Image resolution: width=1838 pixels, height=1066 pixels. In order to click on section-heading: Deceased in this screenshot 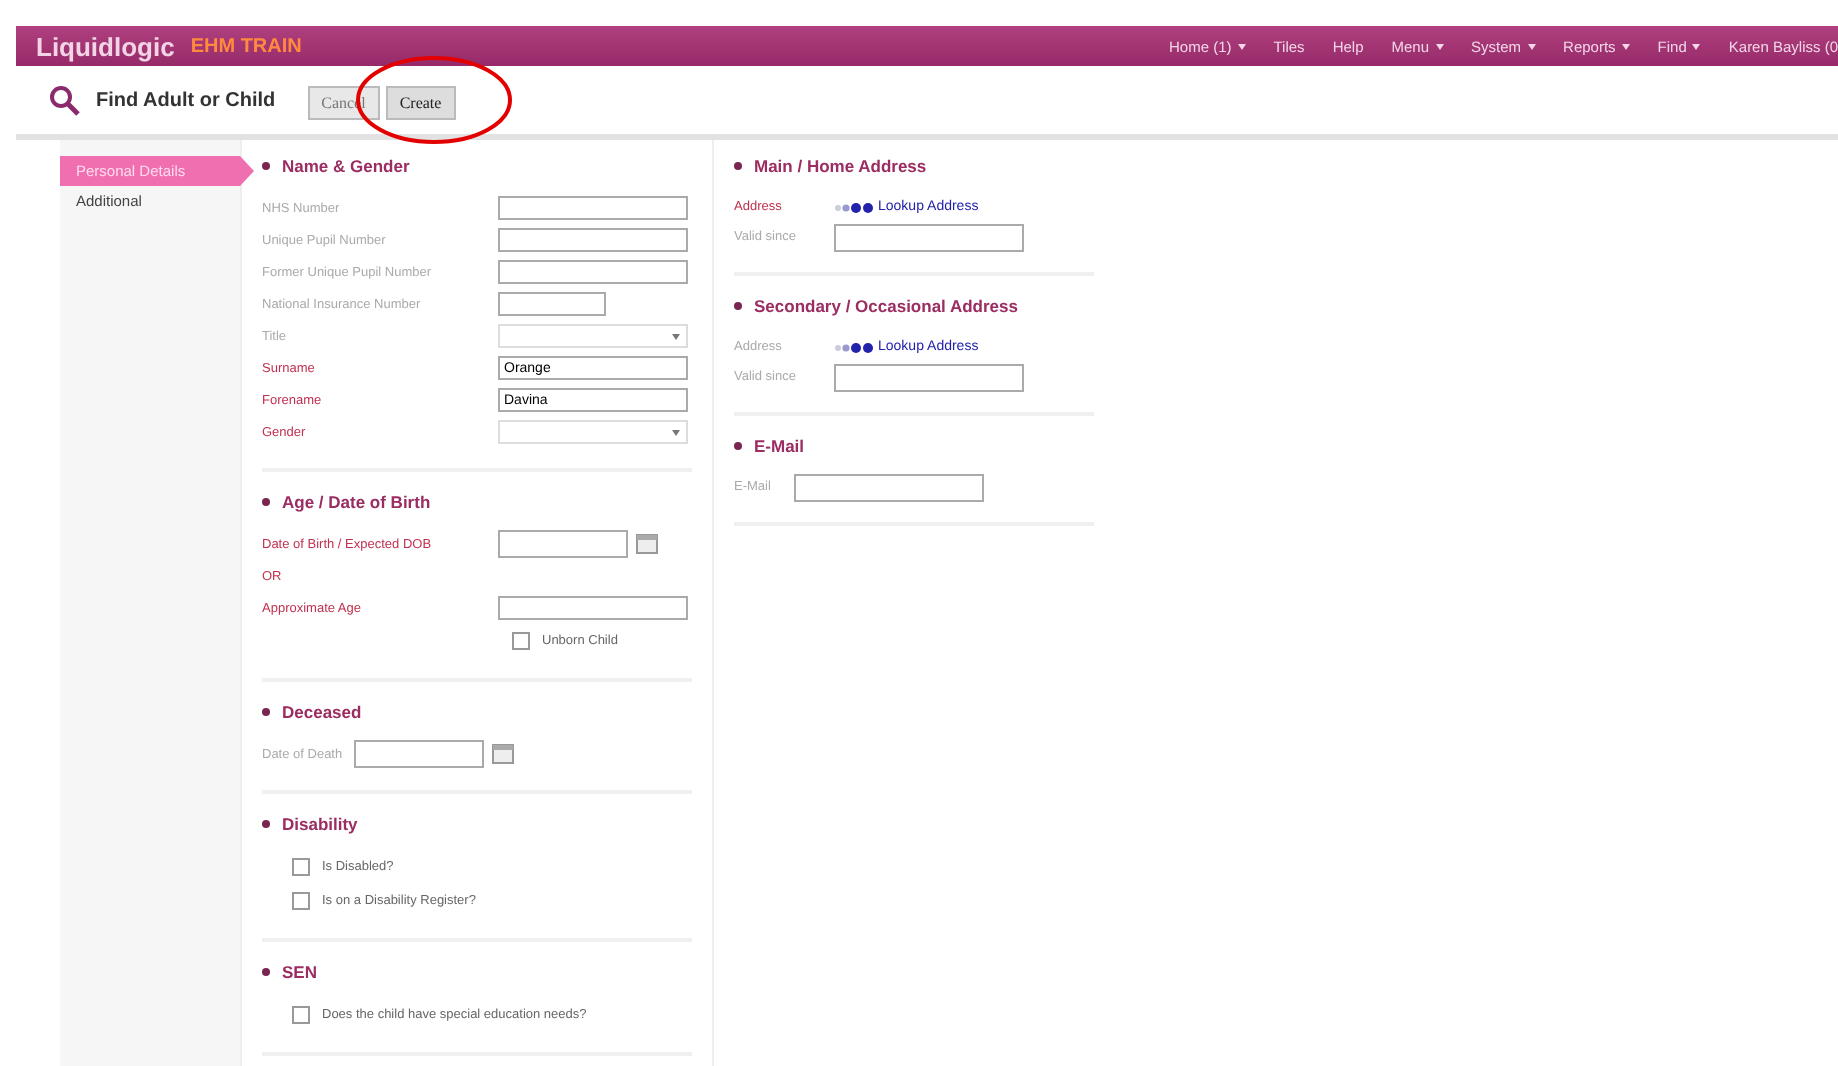, I will do `click(477, 712)`.